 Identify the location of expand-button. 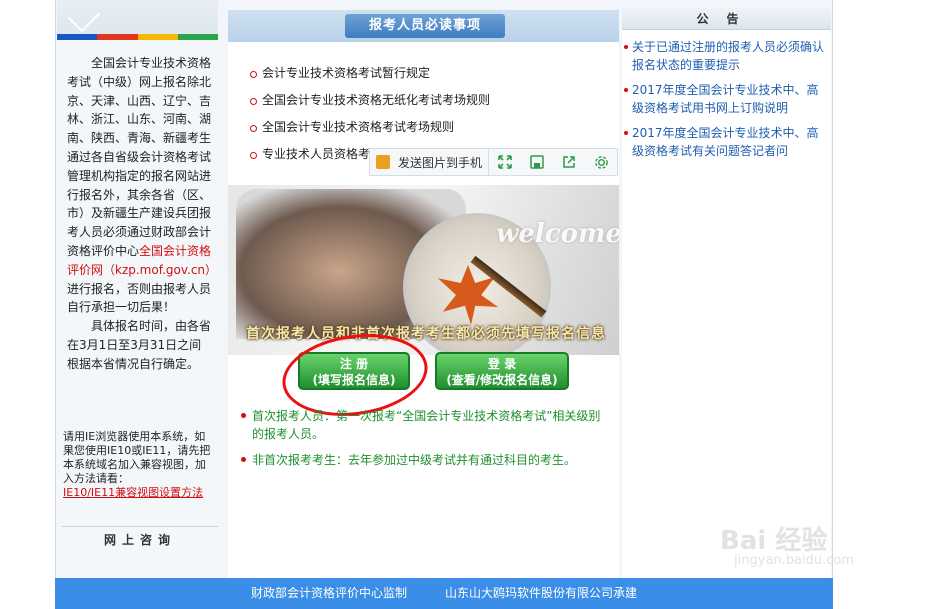
(505, 162).